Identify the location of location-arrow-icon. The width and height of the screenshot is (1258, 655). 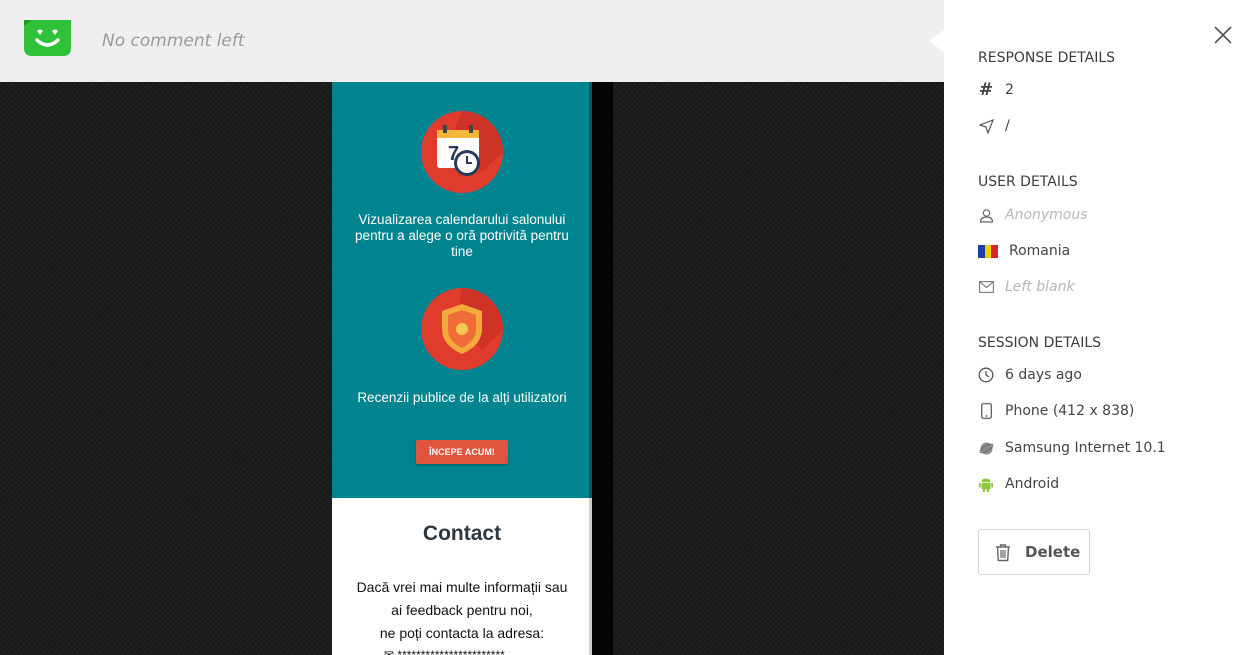
(986, 126).